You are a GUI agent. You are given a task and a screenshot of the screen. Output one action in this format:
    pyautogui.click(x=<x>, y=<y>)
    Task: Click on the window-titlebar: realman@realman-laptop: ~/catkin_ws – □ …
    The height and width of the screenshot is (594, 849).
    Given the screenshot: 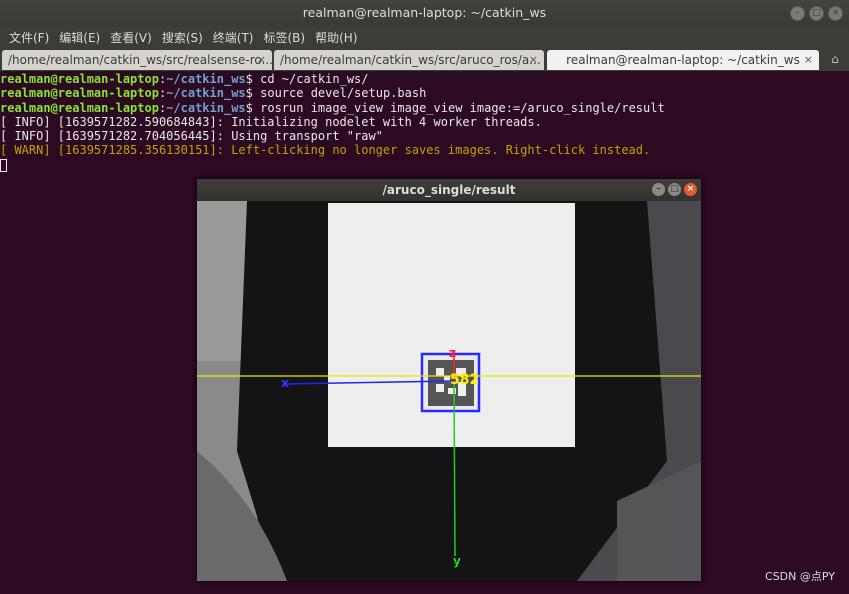 What is the action you would take?
    pyautogui.click(x=424, y=13)
    